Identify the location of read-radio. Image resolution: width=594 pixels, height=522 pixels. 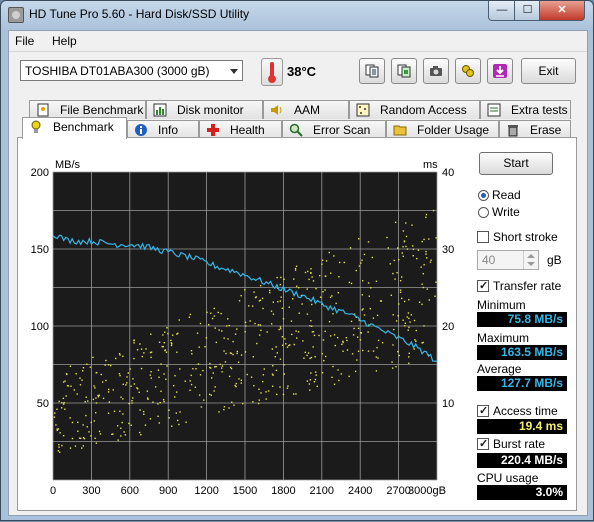
(483, 195).